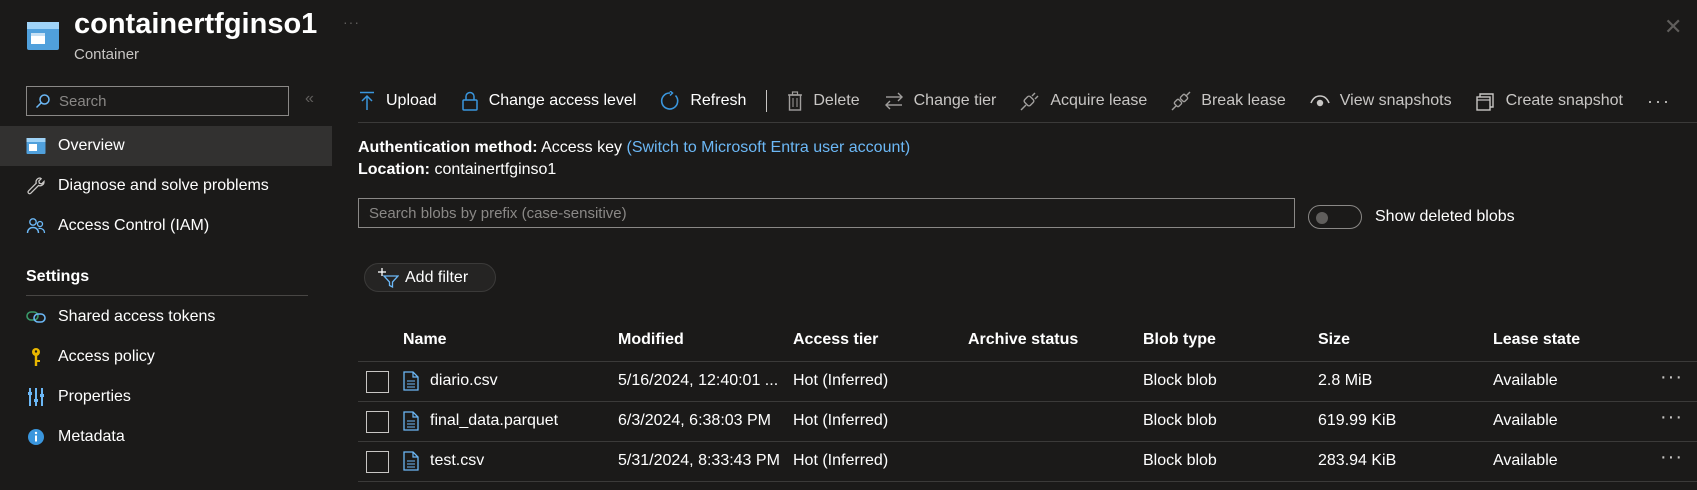 This screenshot has width=1697, height=490. What do you see at coordinates (1536, 340) in the screenshot?
I see `column-header-lease-state: Lease state` at bounding box center [1536, 340].